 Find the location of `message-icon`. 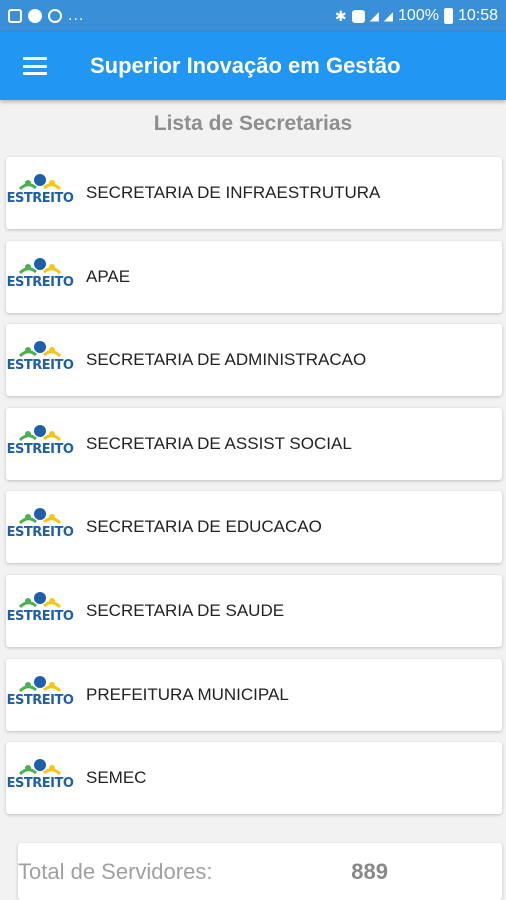

message-icon is located at coordinates (35, 16).